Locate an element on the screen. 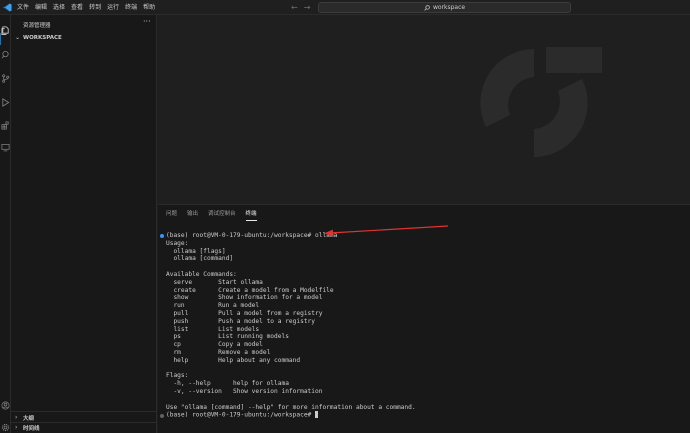  chevron-down-icon: ⌄ is located at coordinates (18, 37).